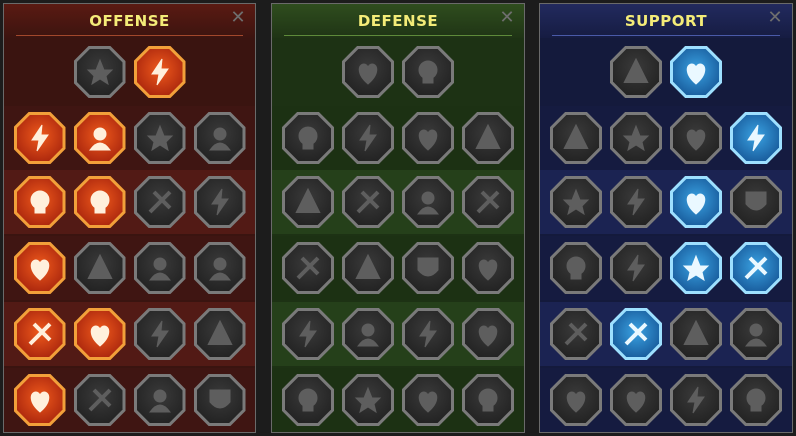  I want to click on twin-figures-icon, so click(756, 202).